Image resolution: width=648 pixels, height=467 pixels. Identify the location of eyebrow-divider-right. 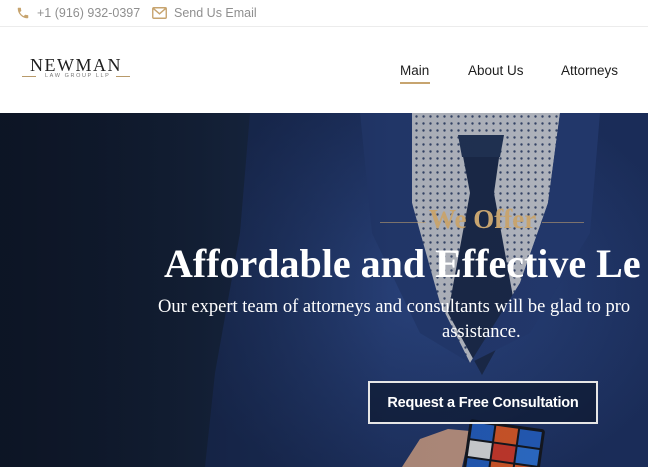
(563, 222).